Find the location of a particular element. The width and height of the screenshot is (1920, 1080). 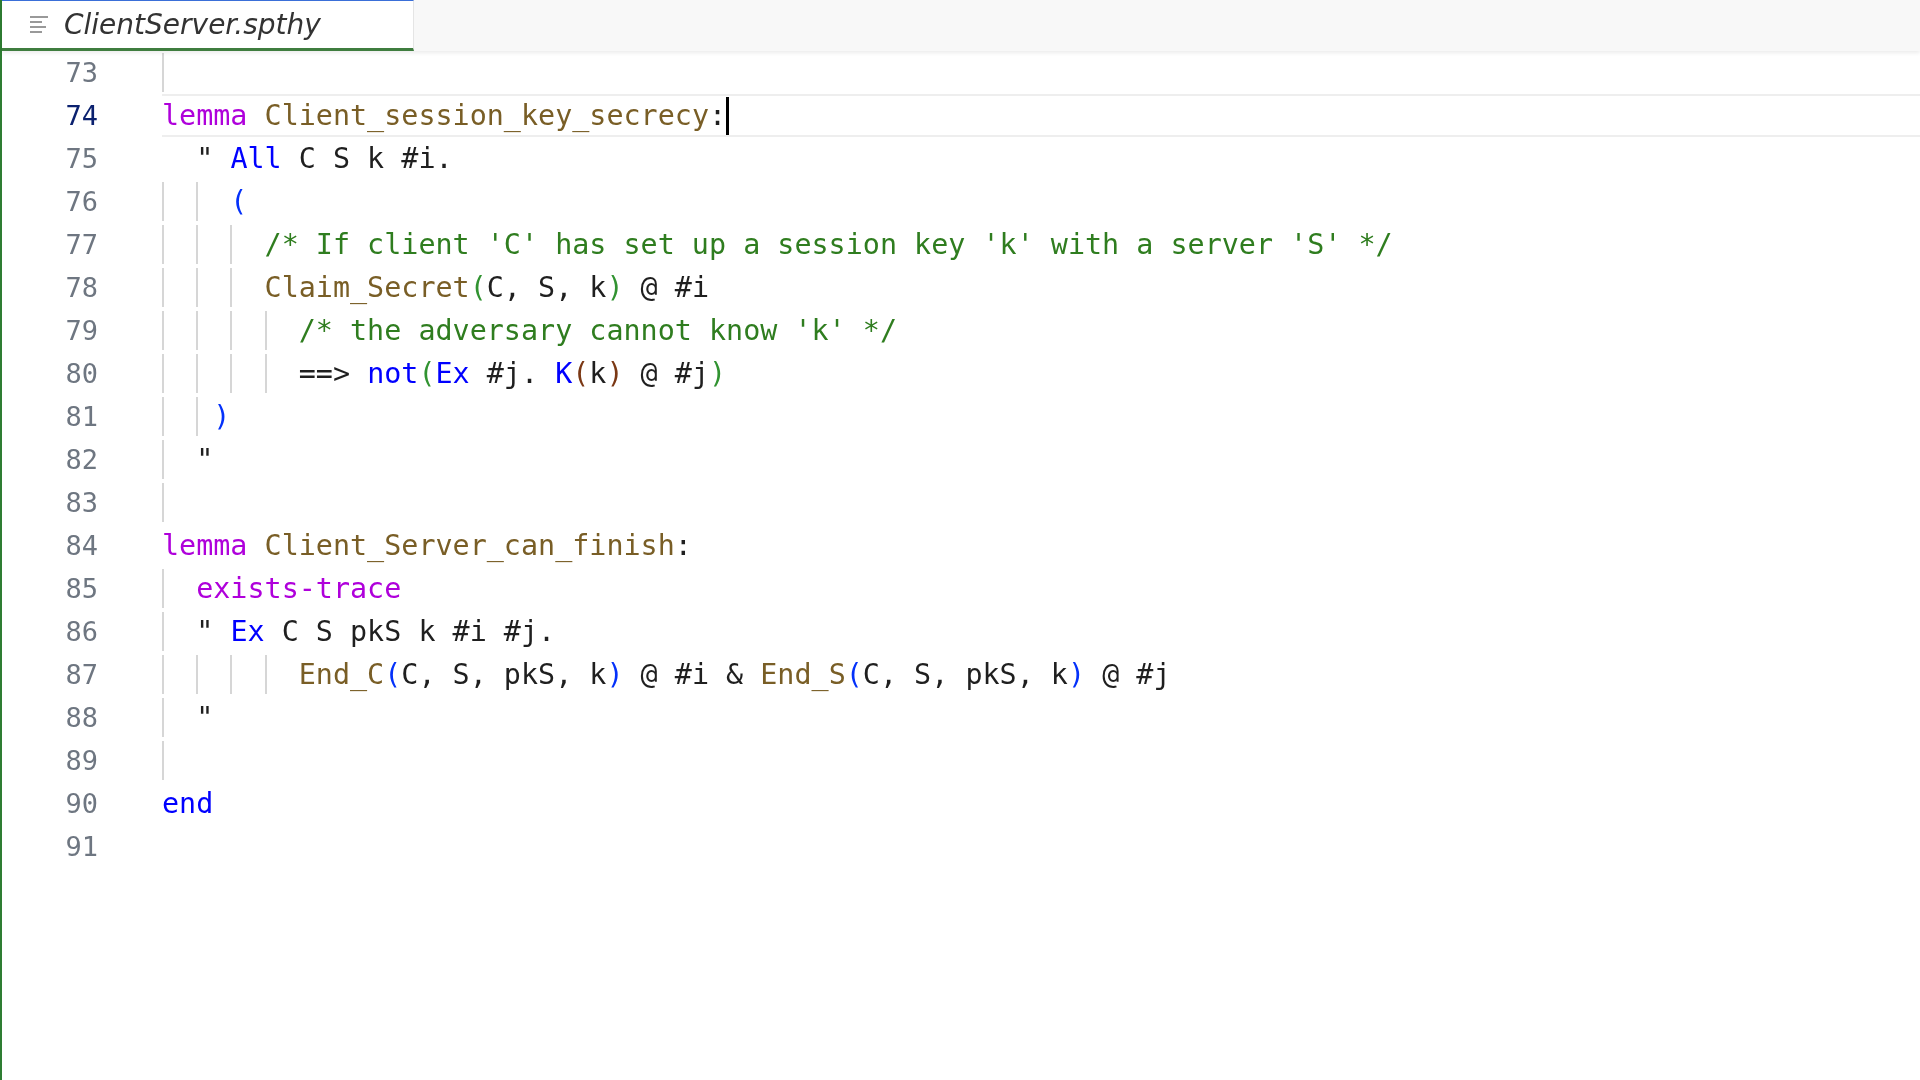

code-line: ( is located at coordinates (238, 201).